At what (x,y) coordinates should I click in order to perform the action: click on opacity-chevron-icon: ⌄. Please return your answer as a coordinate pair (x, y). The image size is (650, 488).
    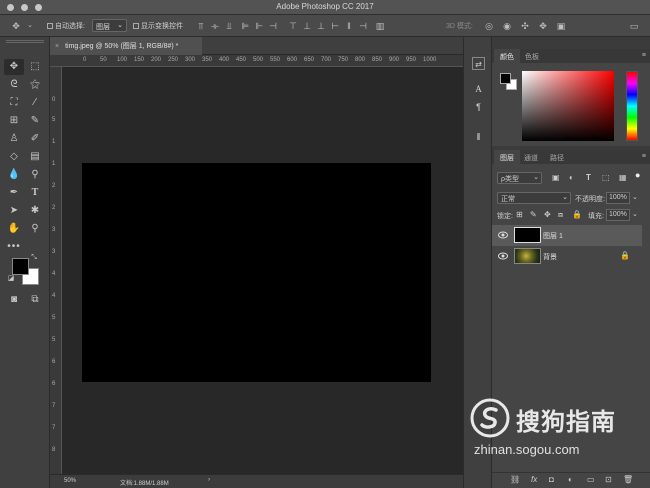
    Looking at the image, I should click on (635, 197).